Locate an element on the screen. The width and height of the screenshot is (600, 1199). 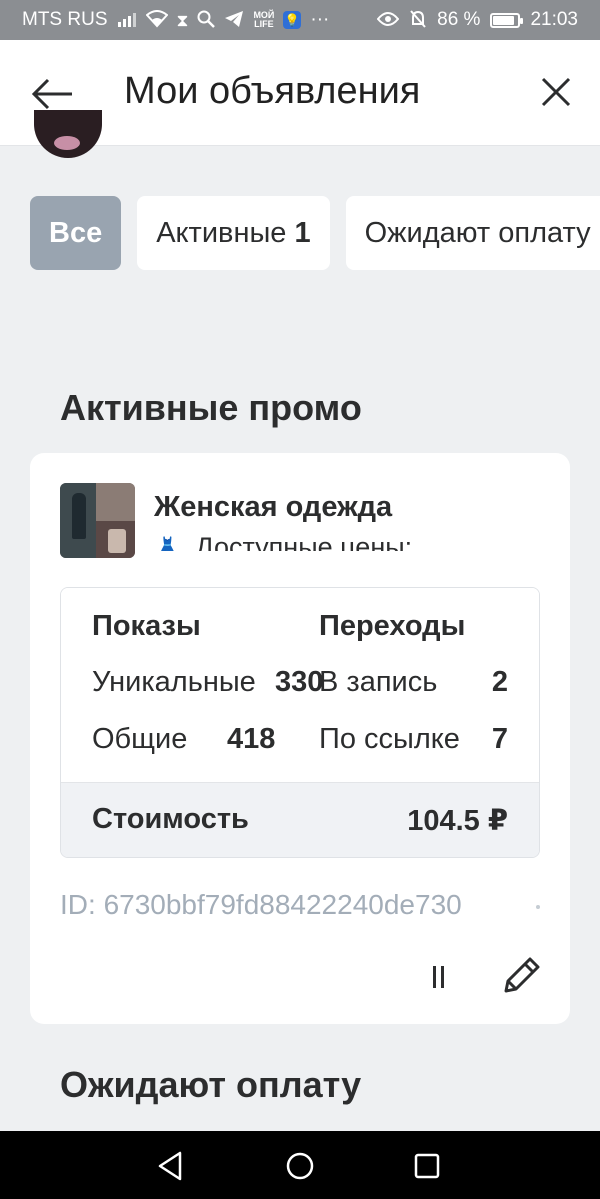
cost-value: 104.5 ₽ is located at coordinates (457, 821).